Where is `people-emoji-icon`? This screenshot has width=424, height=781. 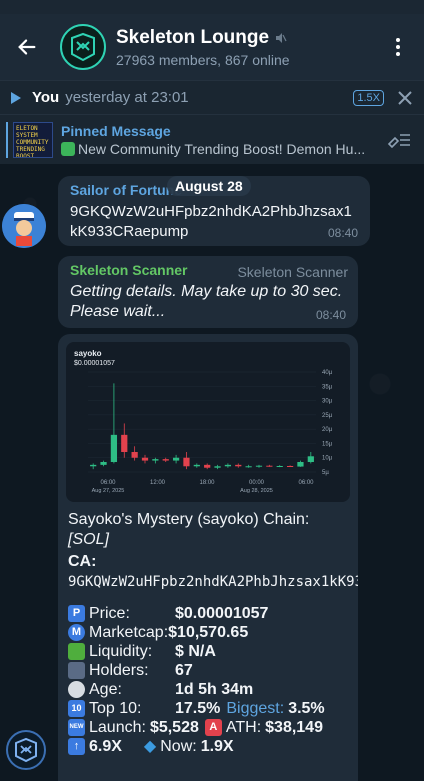
people-emoji-icon is located at coordinates (76, 670).